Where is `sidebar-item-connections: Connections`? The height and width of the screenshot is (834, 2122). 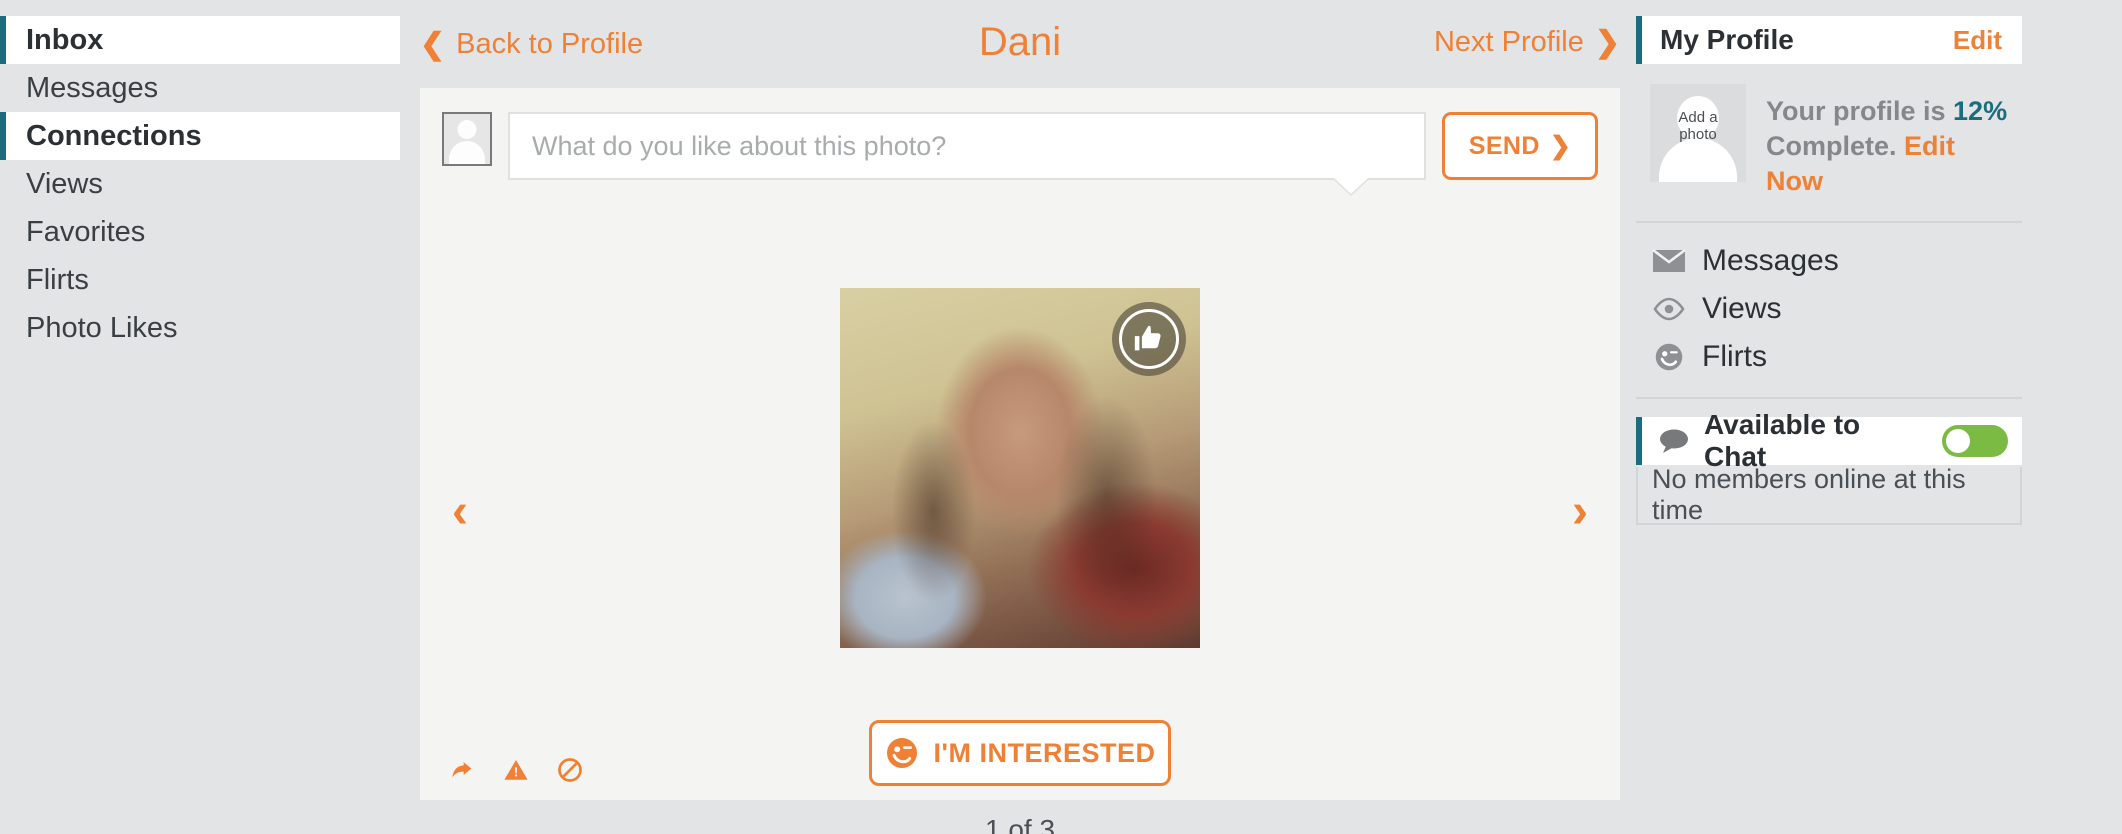
sidebar-item-connections: Connections is located at coordinates (200, 136).